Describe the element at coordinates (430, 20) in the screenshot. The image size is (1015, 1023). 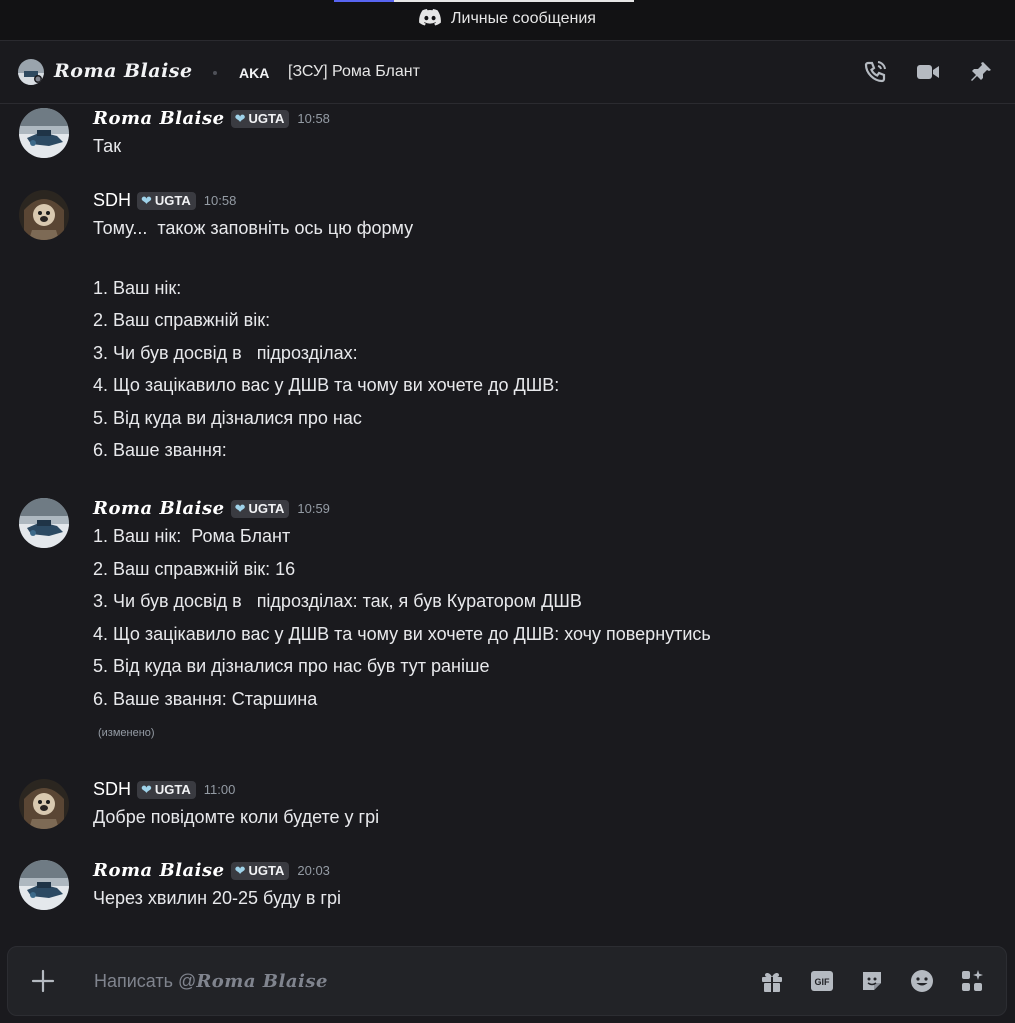
I see `discord-logo-icon` at that location.